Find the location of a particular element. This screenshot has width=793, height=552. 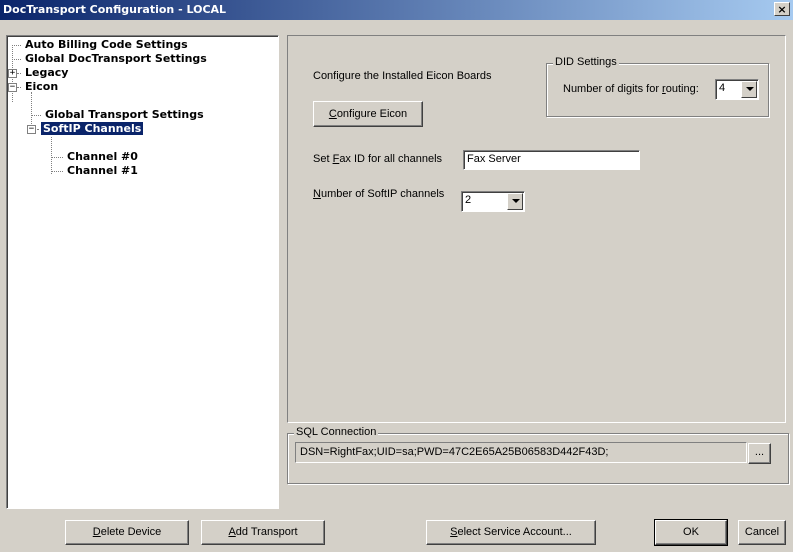

close-icon: × is located at coordinates (782, 9).